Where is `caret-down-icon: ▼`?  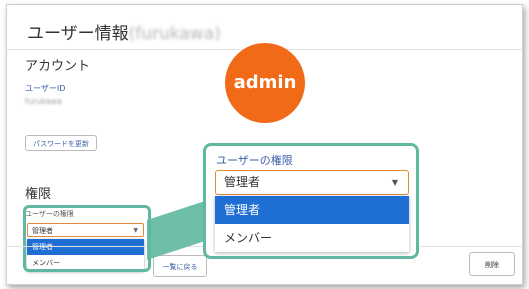 caret-down-icon: ▼ is located at coordinates (394, 182).